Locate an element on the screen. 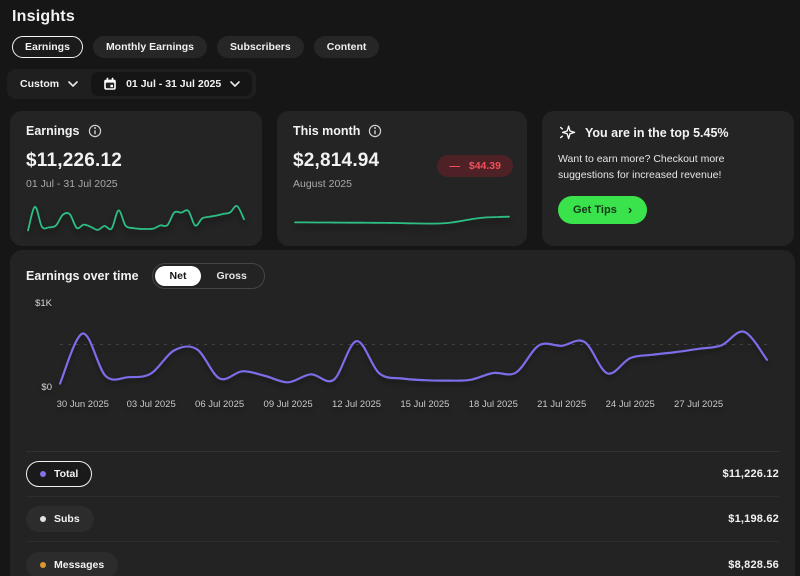 This screenshot has height=576, width=800. tab-monthly-earnings: Monthly Earnings is located at coordinates (150, 47).